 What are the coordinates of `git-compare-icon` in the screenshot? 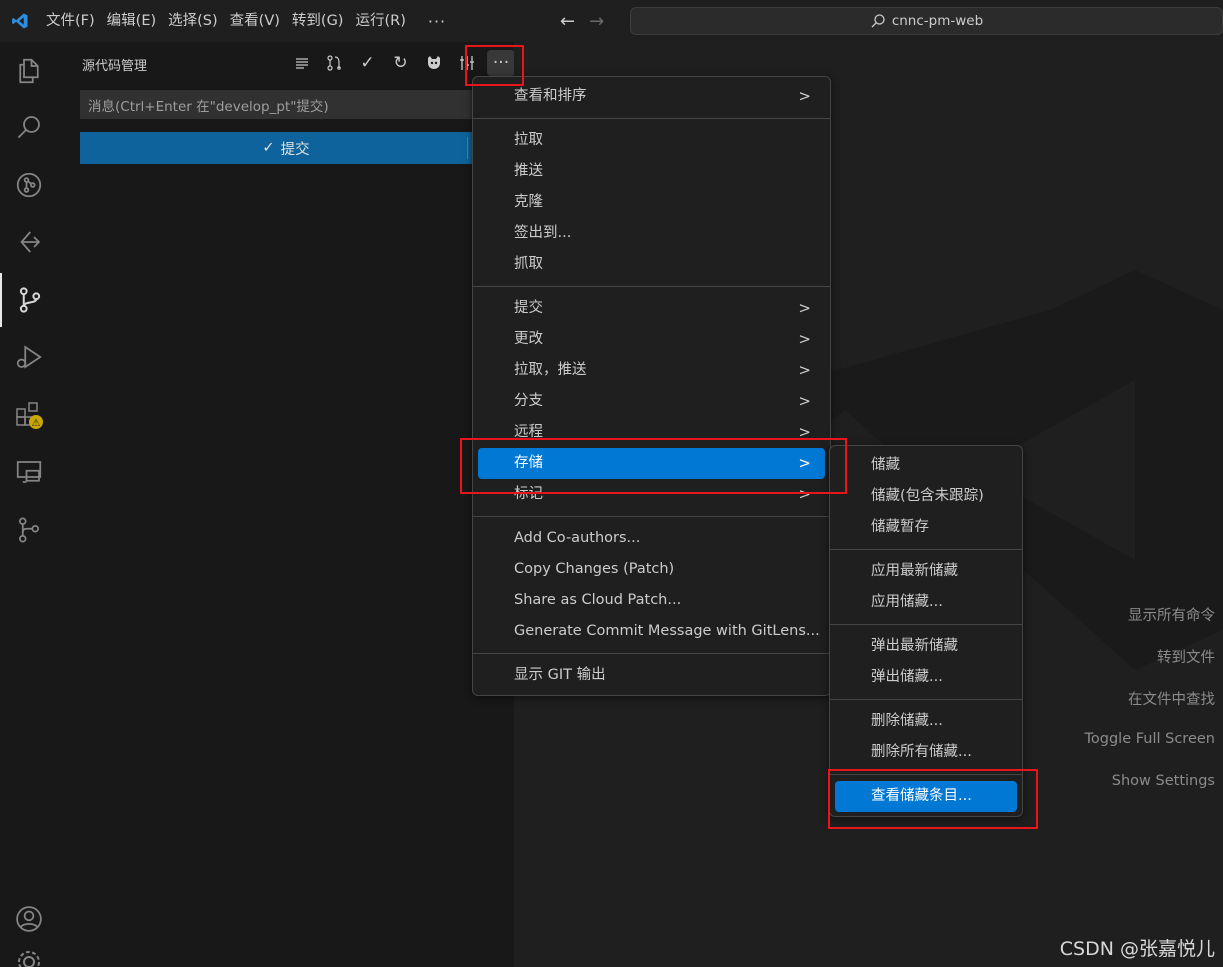 It's located at (334, 63).